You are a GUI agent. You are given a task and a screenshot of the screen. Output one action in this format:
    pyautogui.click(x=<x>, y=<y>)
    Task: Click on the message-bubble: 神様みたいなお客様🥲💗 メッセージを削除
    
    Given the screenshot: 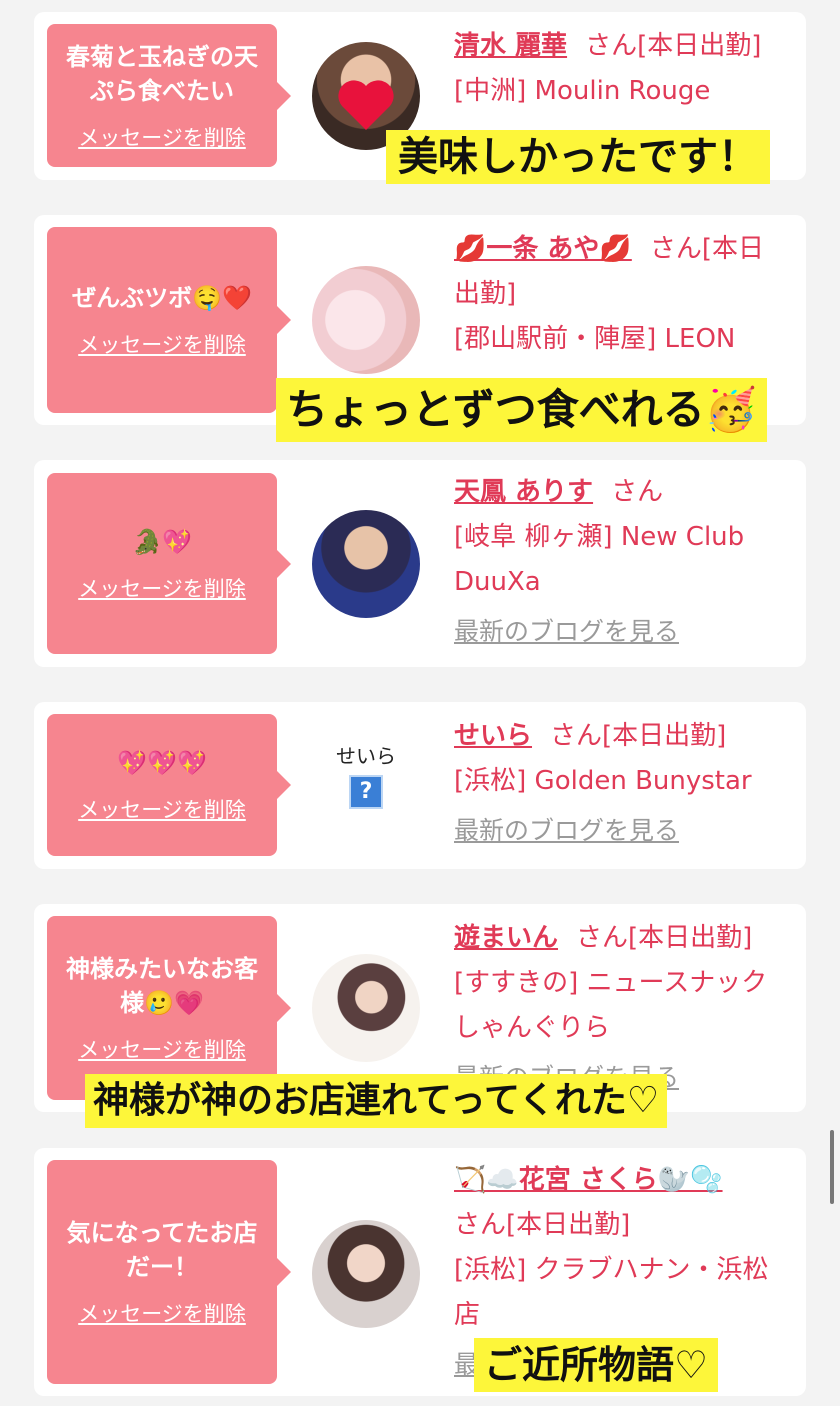 What is the action you would take?
    pyautogui.click(x=169, y=1008)
    